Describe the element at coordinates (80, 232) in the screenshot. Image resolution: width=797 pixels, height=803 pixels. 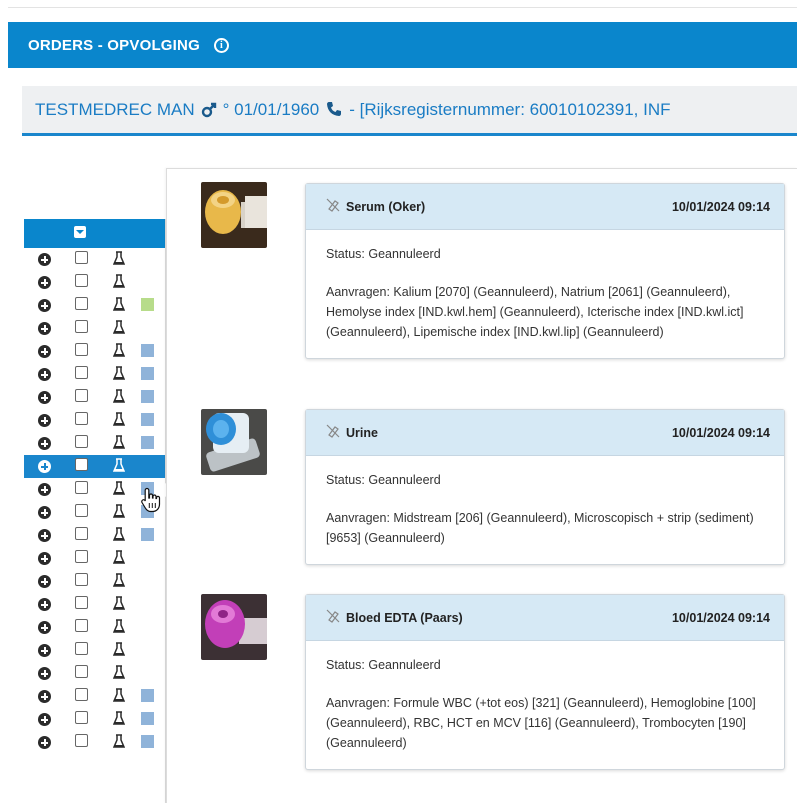
I see `select-dropdown-icon` at that location.